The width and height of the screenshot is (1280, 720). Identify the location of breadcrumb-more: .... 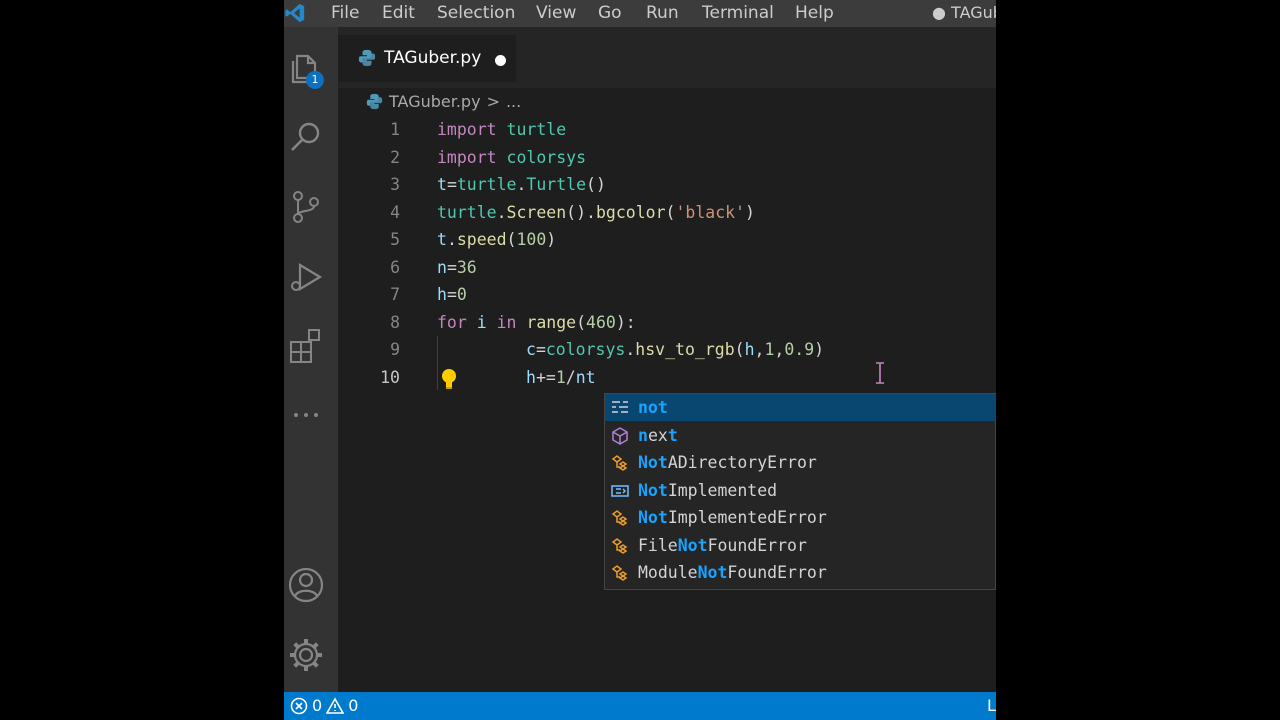
(513, 101).